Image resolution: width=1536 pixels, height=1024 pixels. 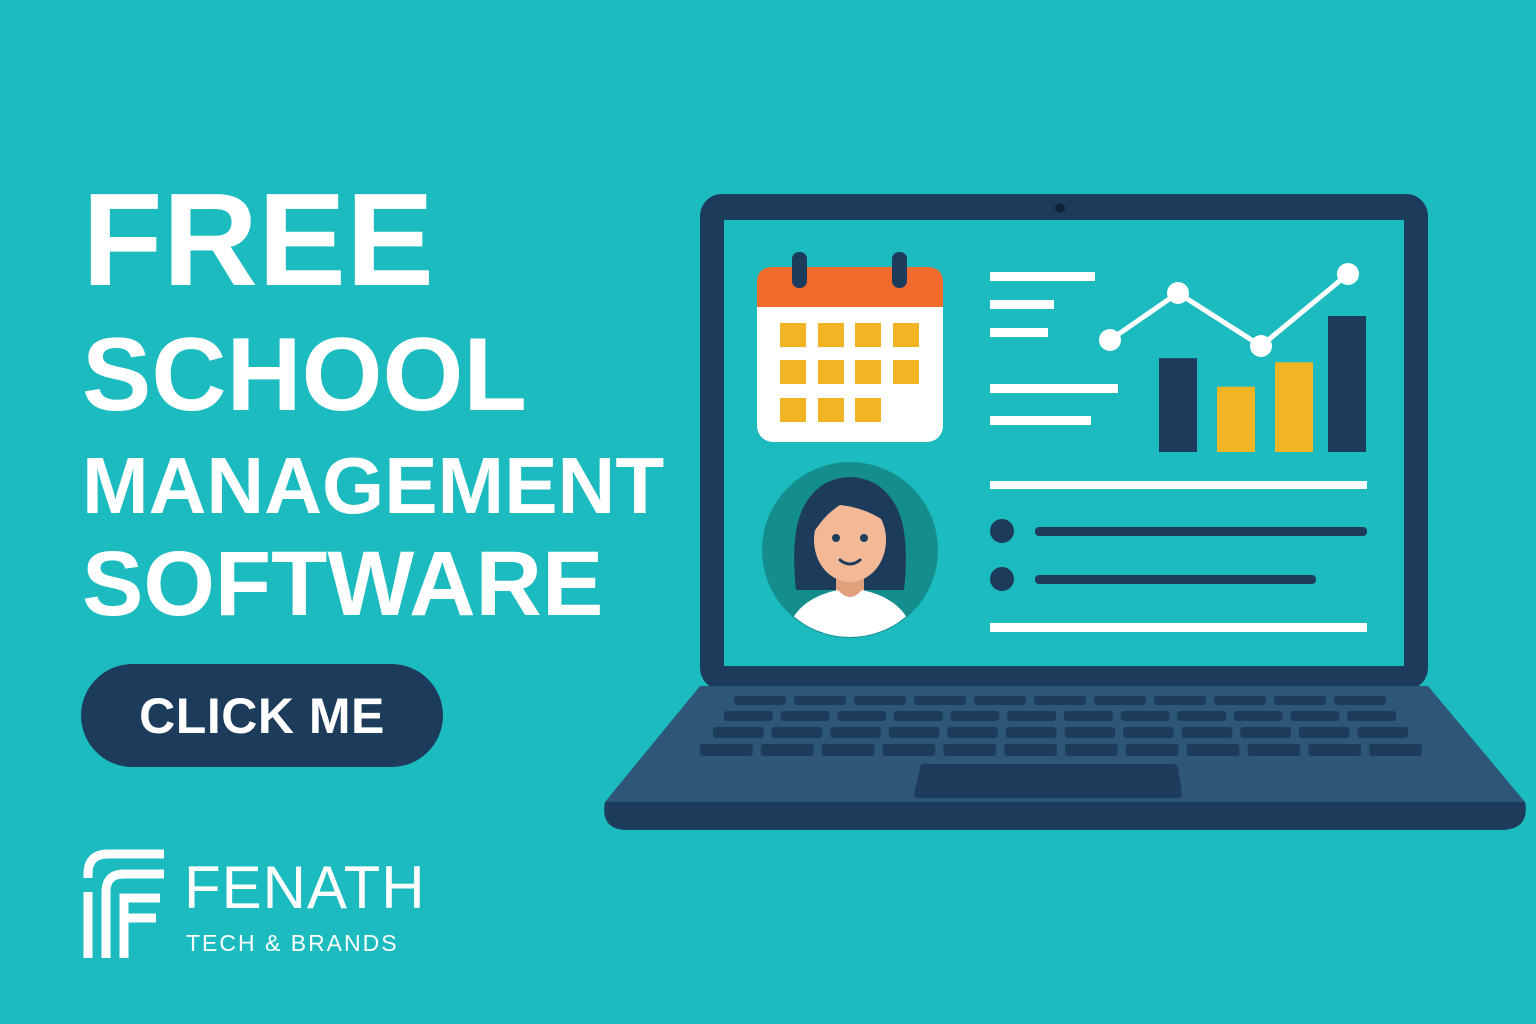 I want to click on brand-logo: FENATH TECH & BRANDS, so click(x=260, y=904).